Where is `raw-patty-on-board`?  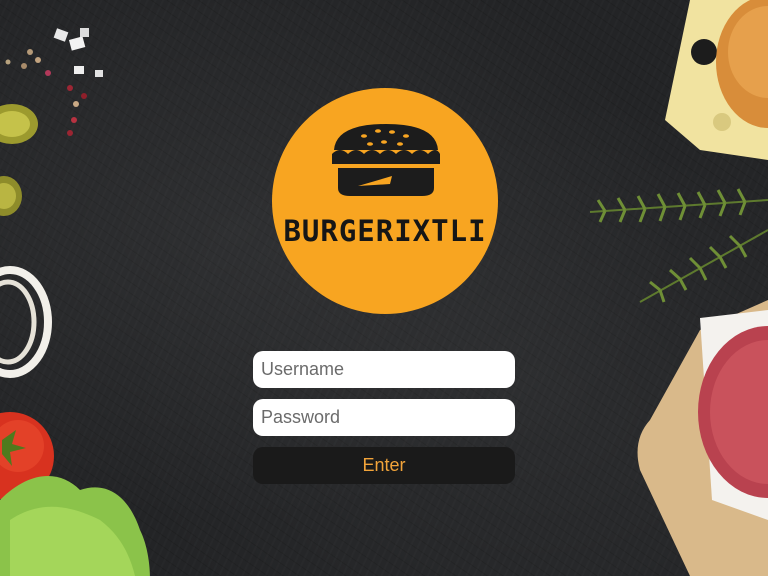 raw-patty-on-board is located at coordinates (702, 438).